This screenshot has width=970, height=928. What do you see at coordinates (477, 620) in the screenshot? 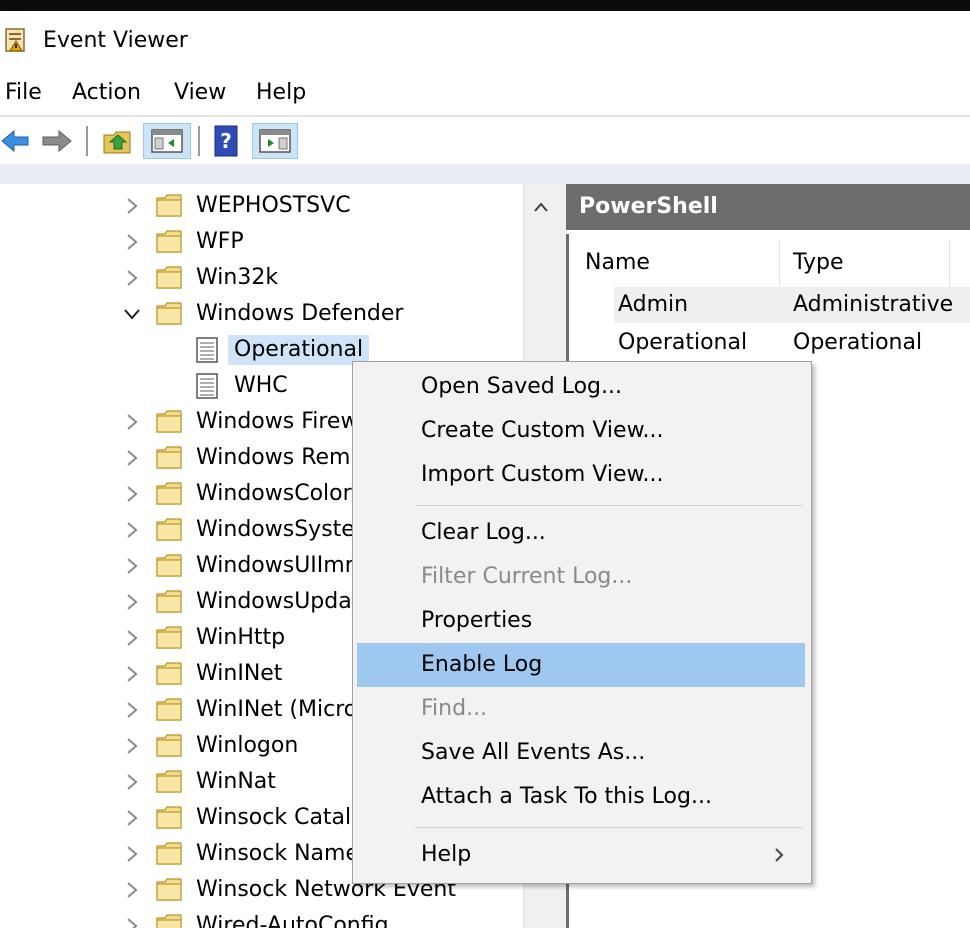
I see `menu-item-label: Properties` at bounding box center [477, 620].